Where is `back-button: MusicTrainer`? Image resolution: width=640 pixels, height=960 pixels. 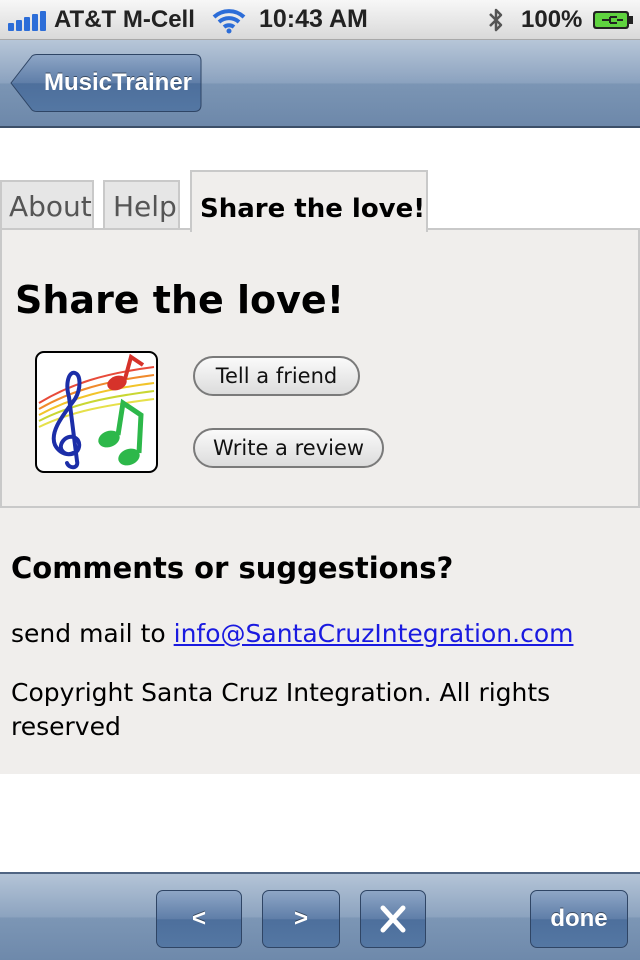
back-button: MusicTrainer is located at coordinates (106, 83).